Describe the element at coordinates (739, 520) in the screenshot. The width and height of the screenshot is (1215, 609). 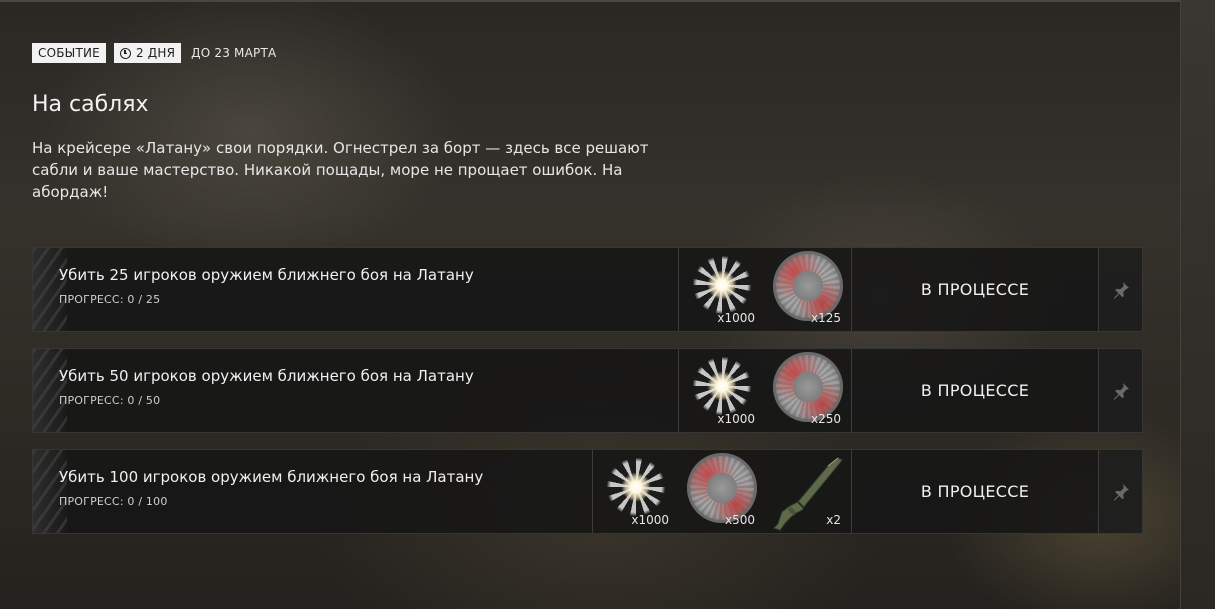
I see `reward-quantity: x500` at that location.